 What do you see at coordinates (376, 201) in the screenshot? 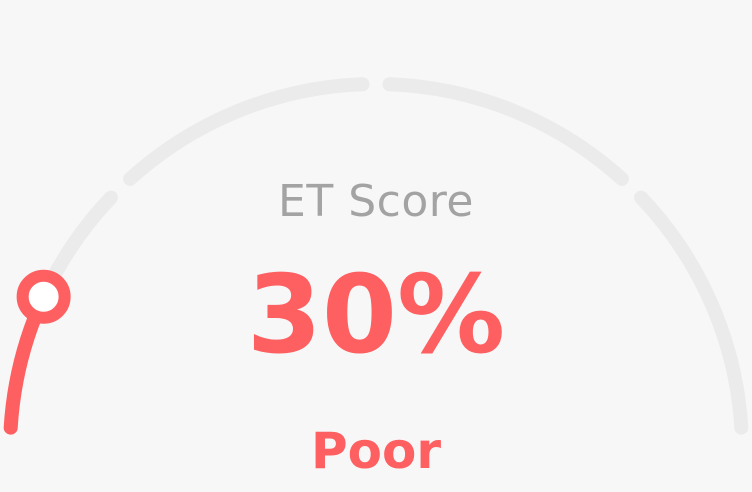
I see `score-label: ET Score` at bounding box center [376, 201].